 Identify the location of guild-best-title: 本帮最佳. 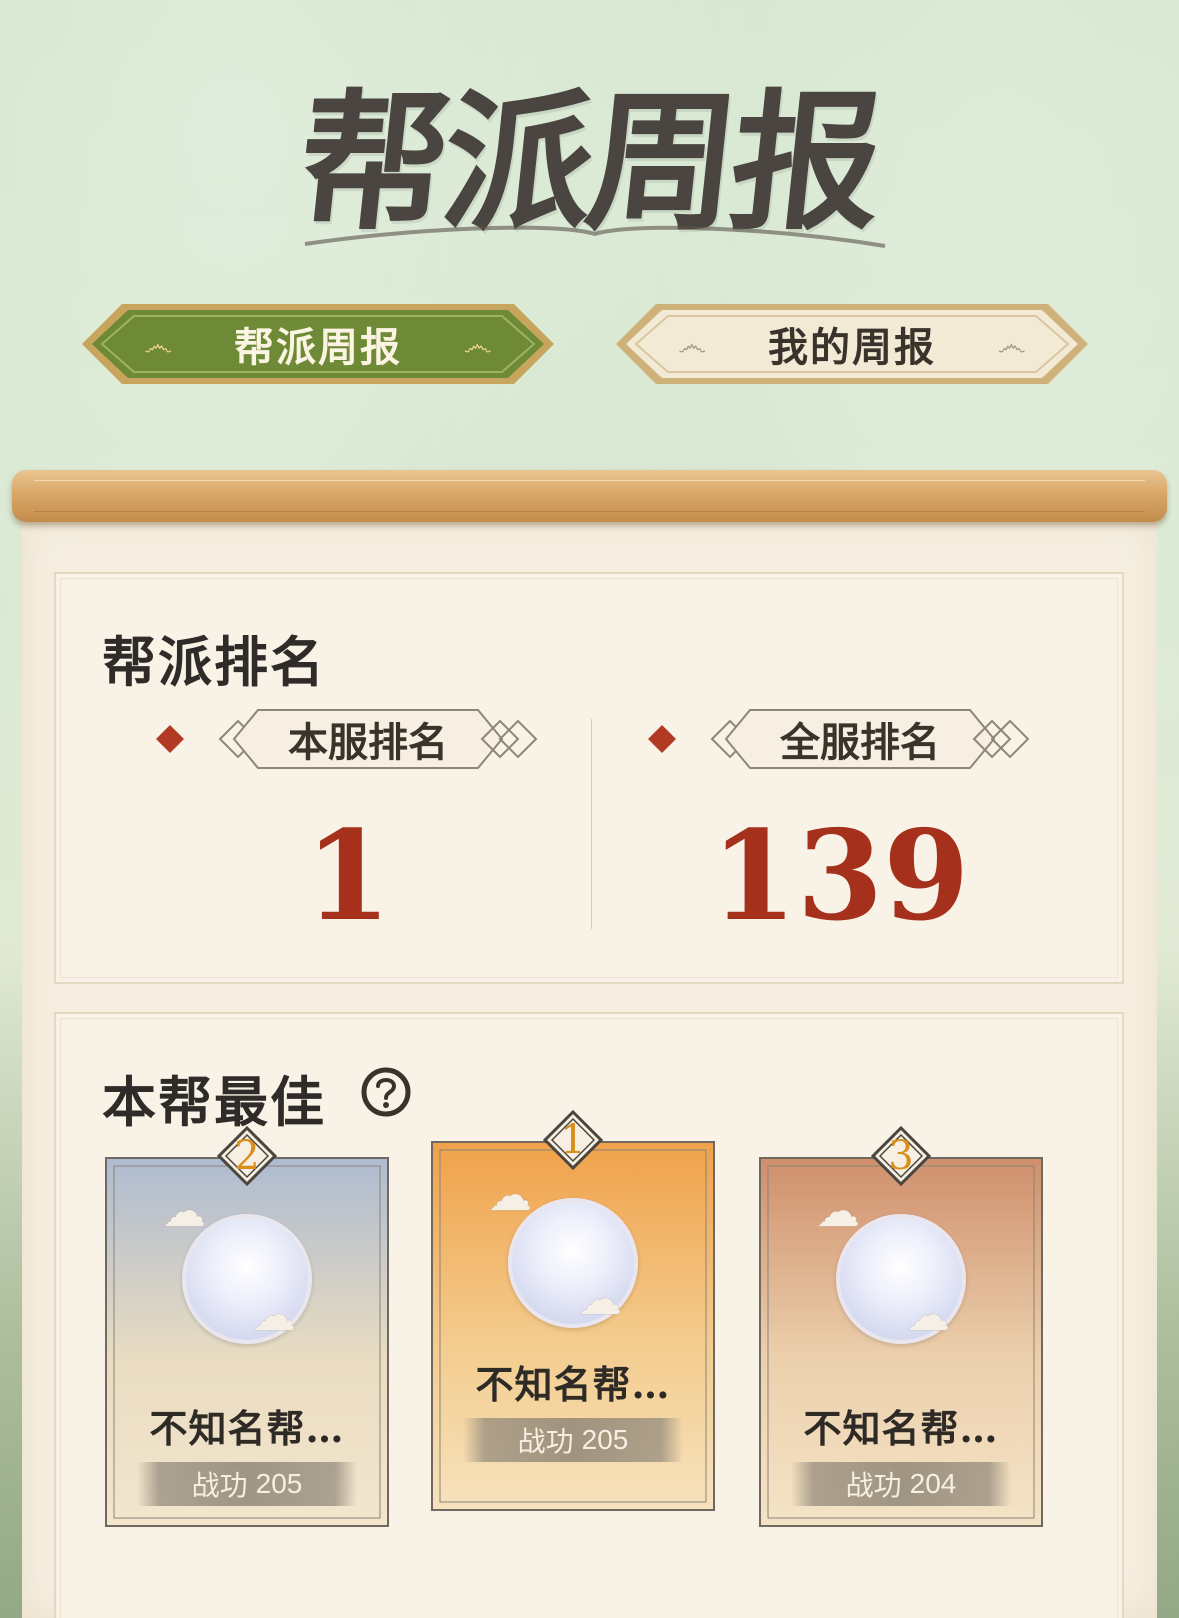
(214, 1102).